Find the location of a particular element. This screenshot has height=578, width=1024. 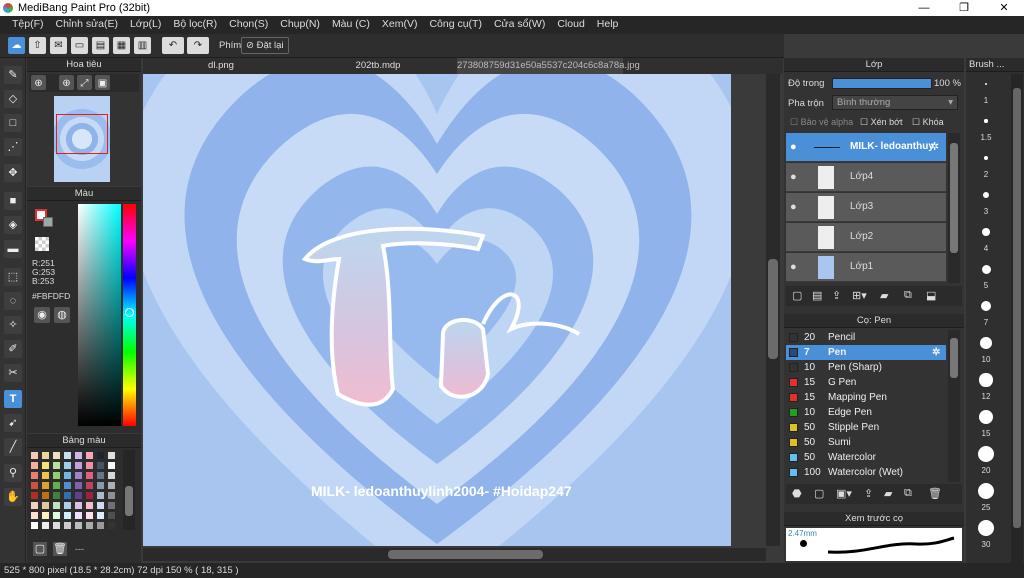

grid-icon: ▦ is located at coordinates (121, 45).